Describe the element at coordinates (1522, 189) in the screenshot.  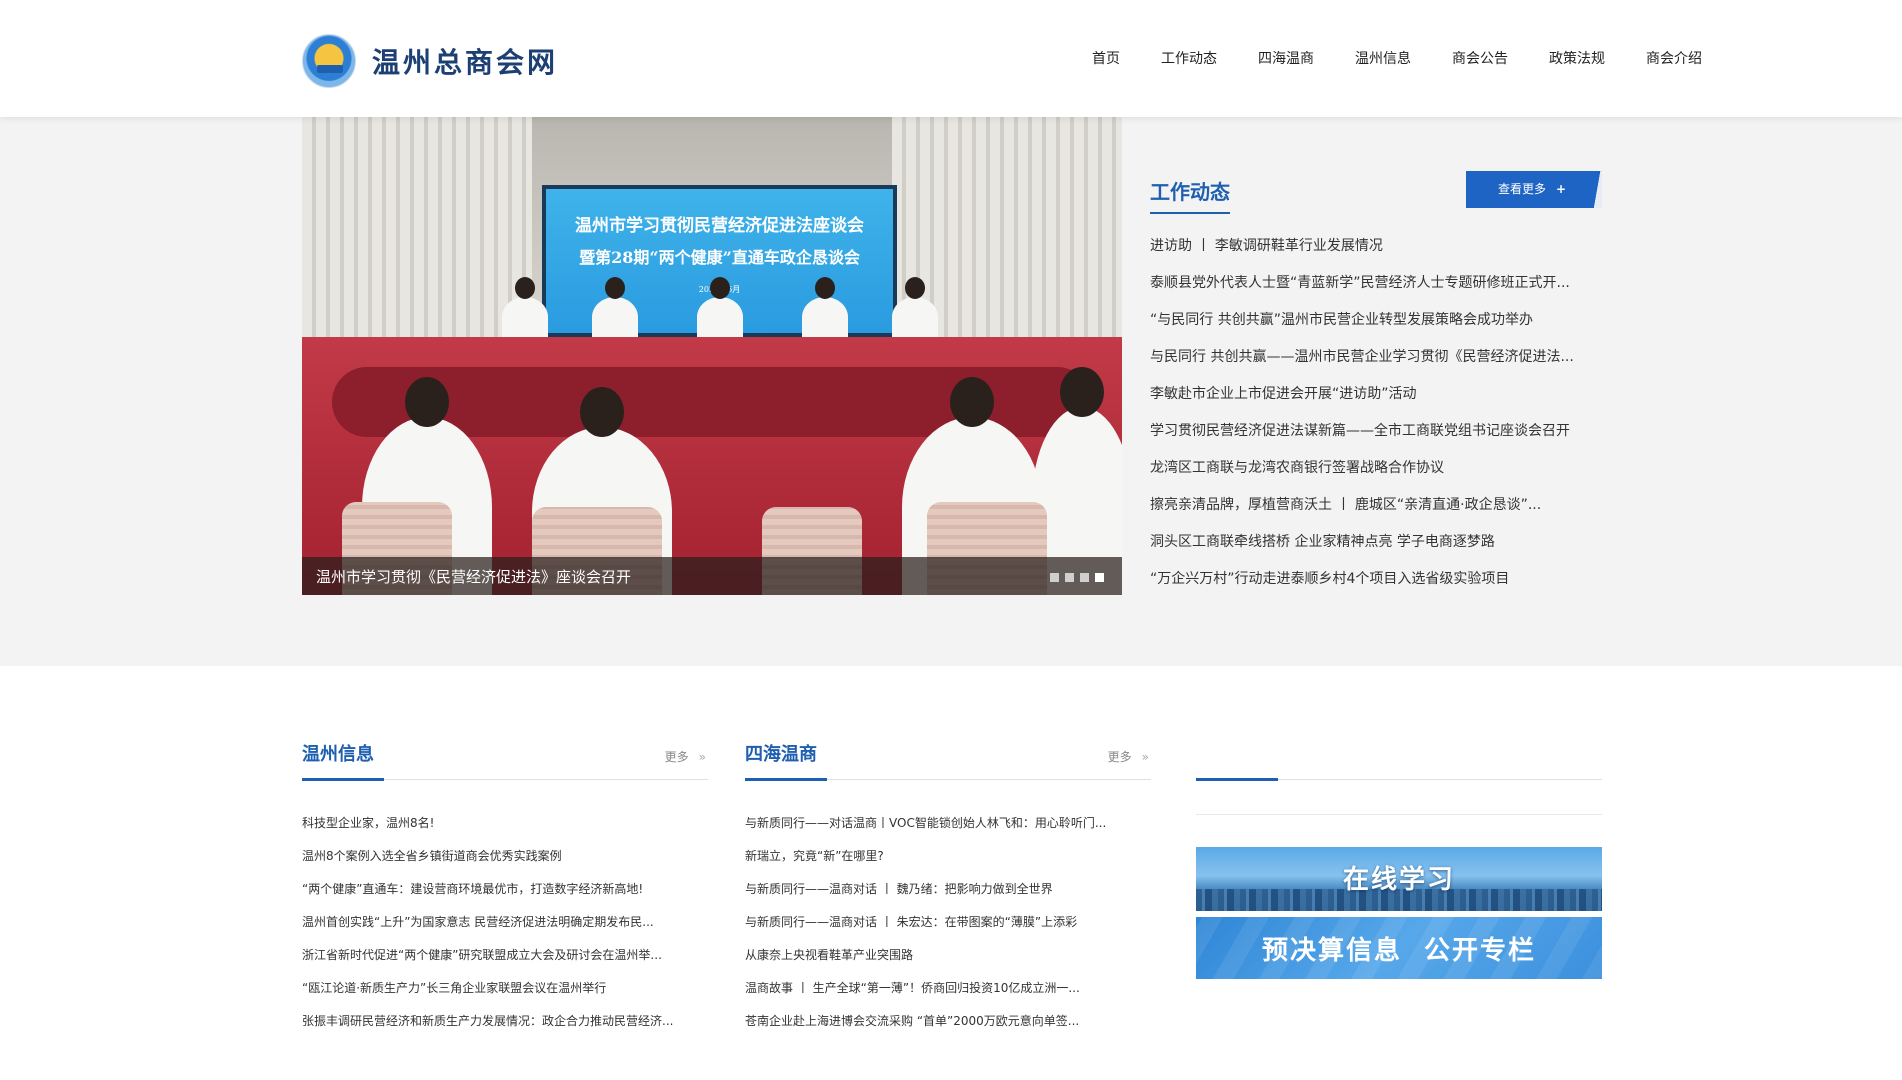
I see `work-news-more-label: 查看更多` at that location.